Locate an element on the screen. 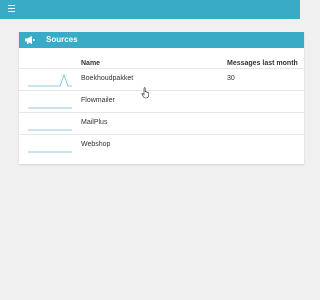 Image resolution: width=320 pixels, height=300 pixels. panel-title: Sources is located at coordinates (62, 39).